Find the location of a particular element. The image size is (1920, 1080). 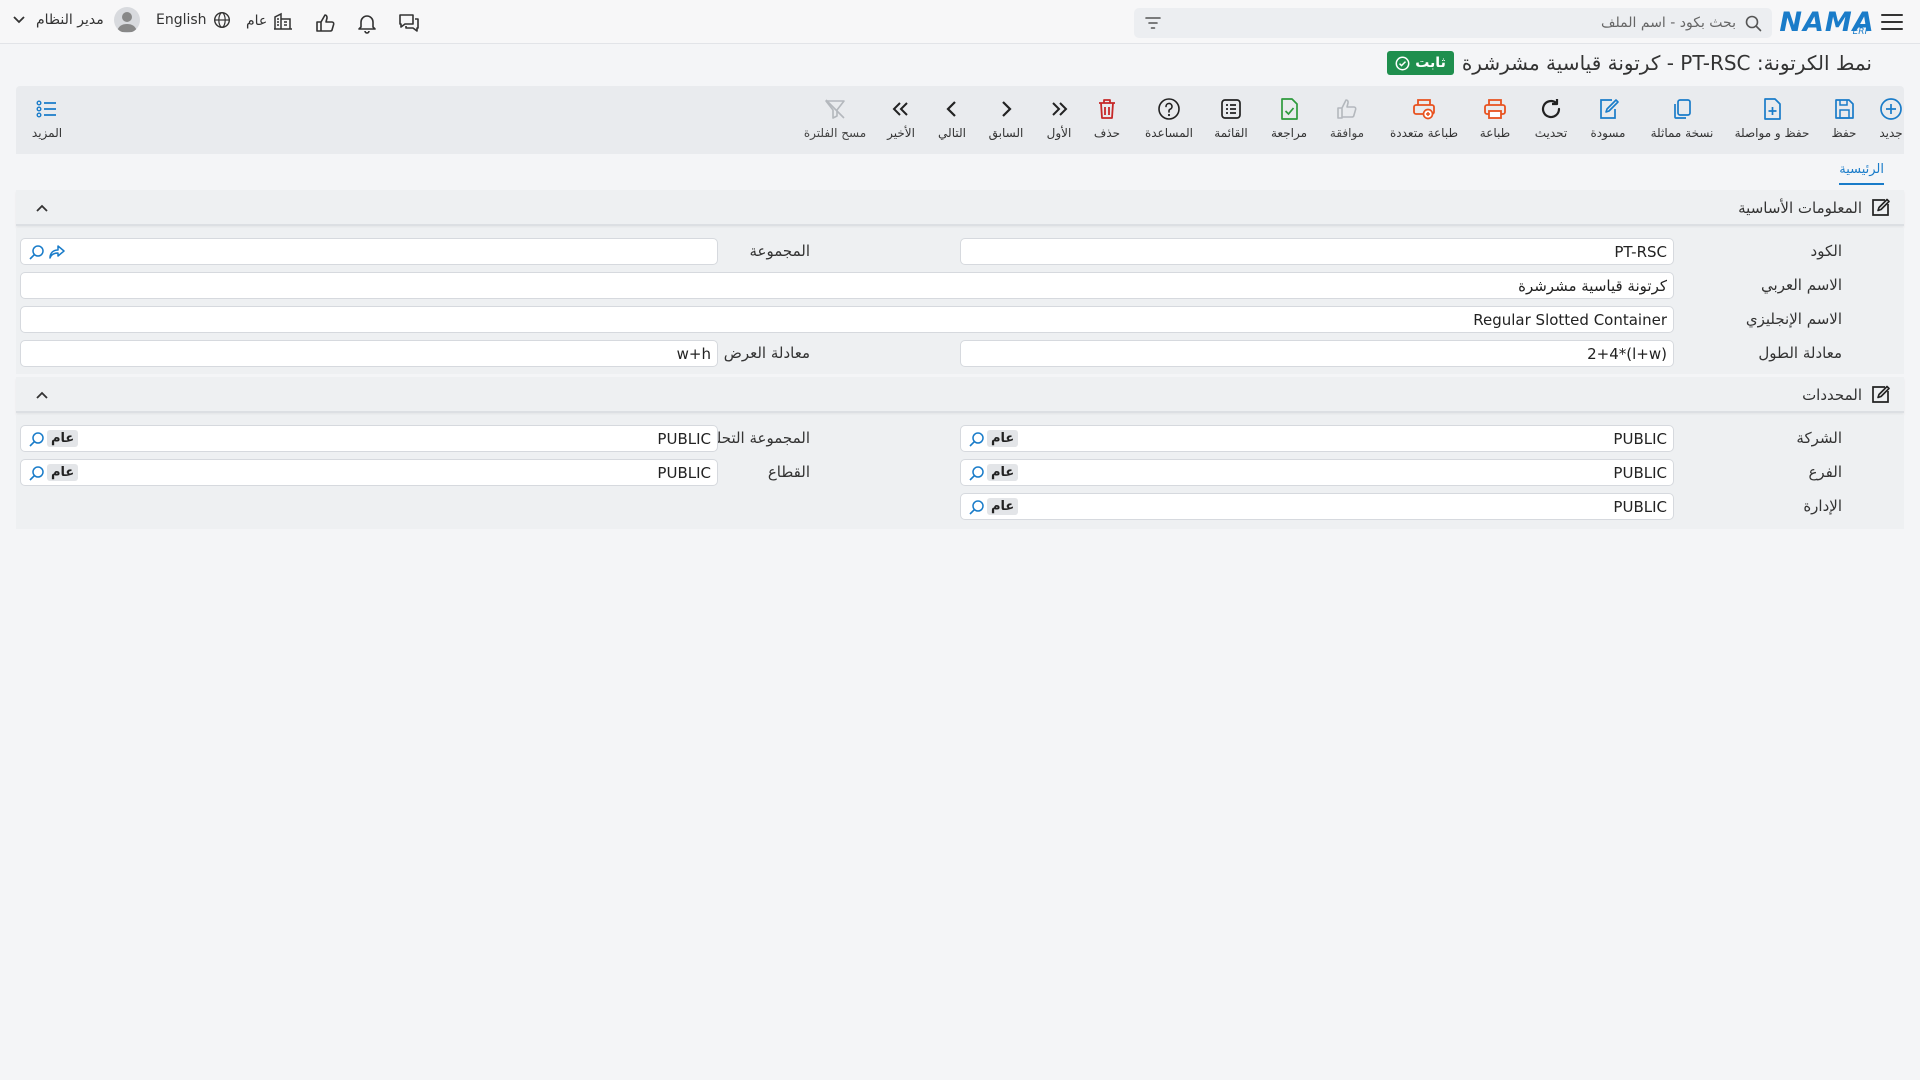

globe-icon is located at coordinates (222, 20).